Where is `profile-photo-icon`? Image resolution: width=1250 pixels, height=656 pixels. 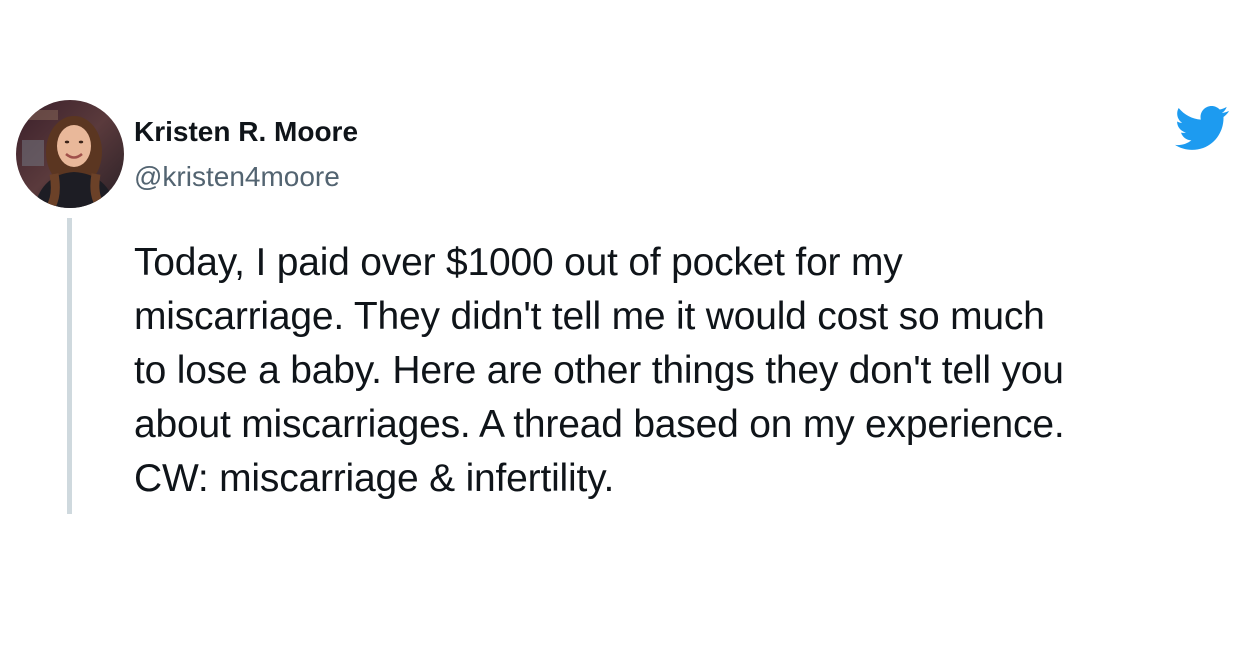 profile-photo-icon is located at coordinates (70, 154).